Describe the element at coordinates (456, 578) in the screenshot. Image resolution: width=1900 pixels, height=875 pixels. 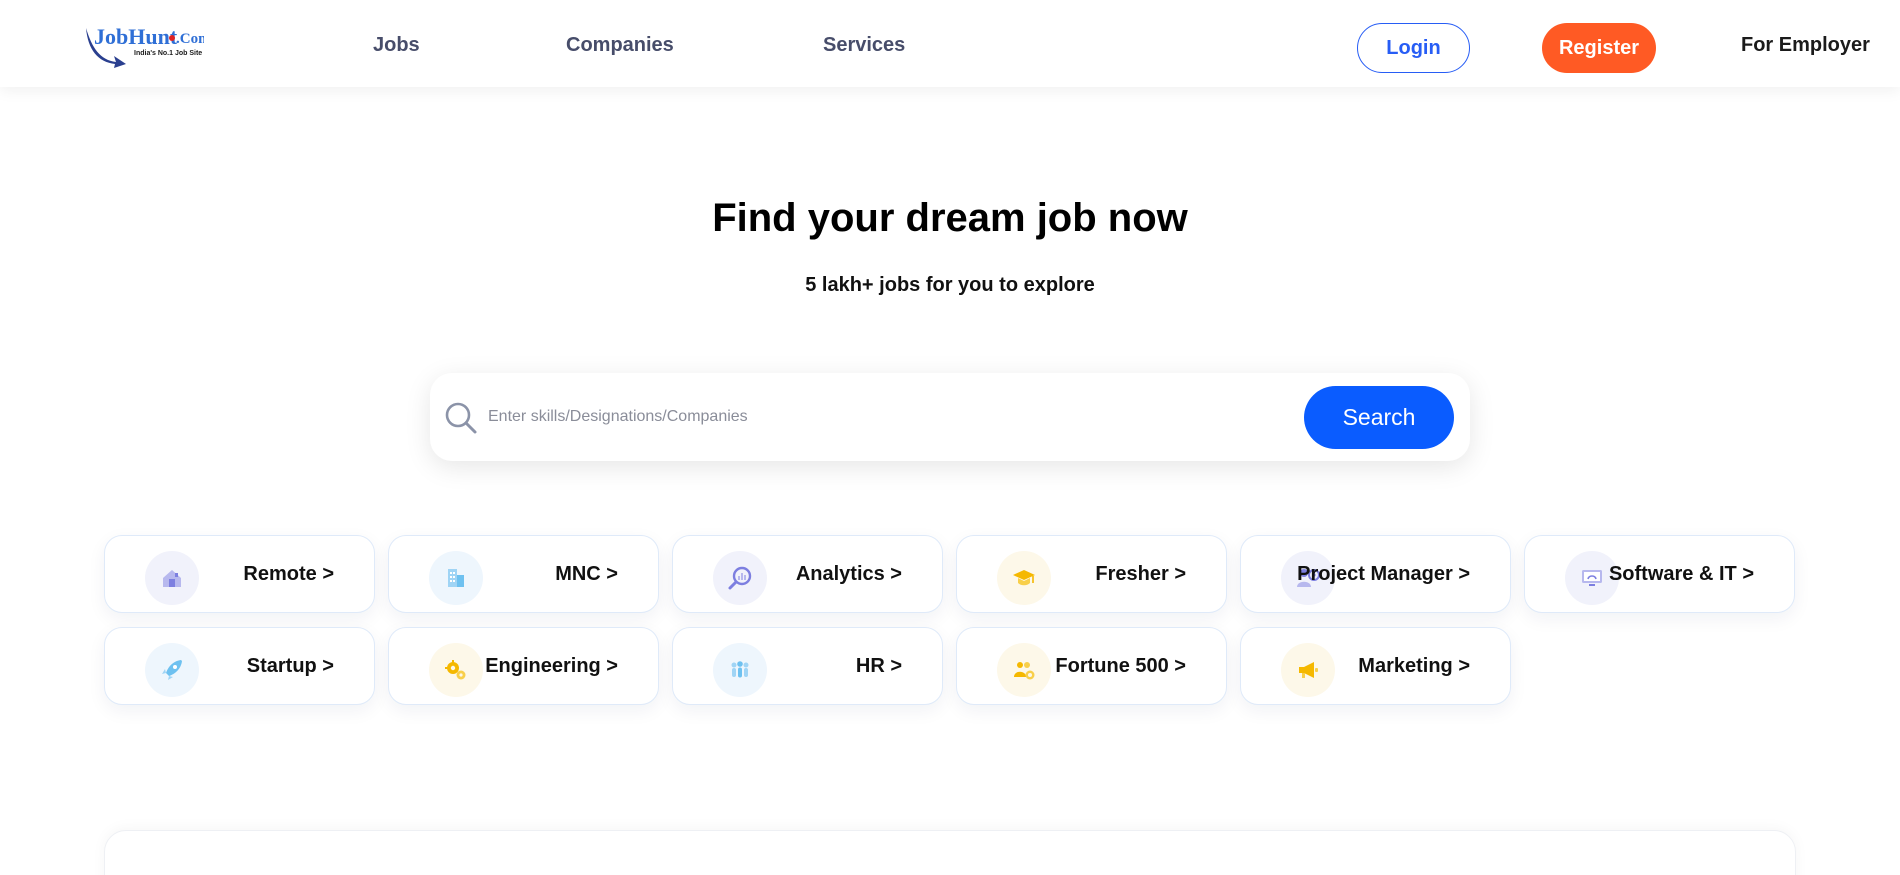
I see `building-icon` at that location.